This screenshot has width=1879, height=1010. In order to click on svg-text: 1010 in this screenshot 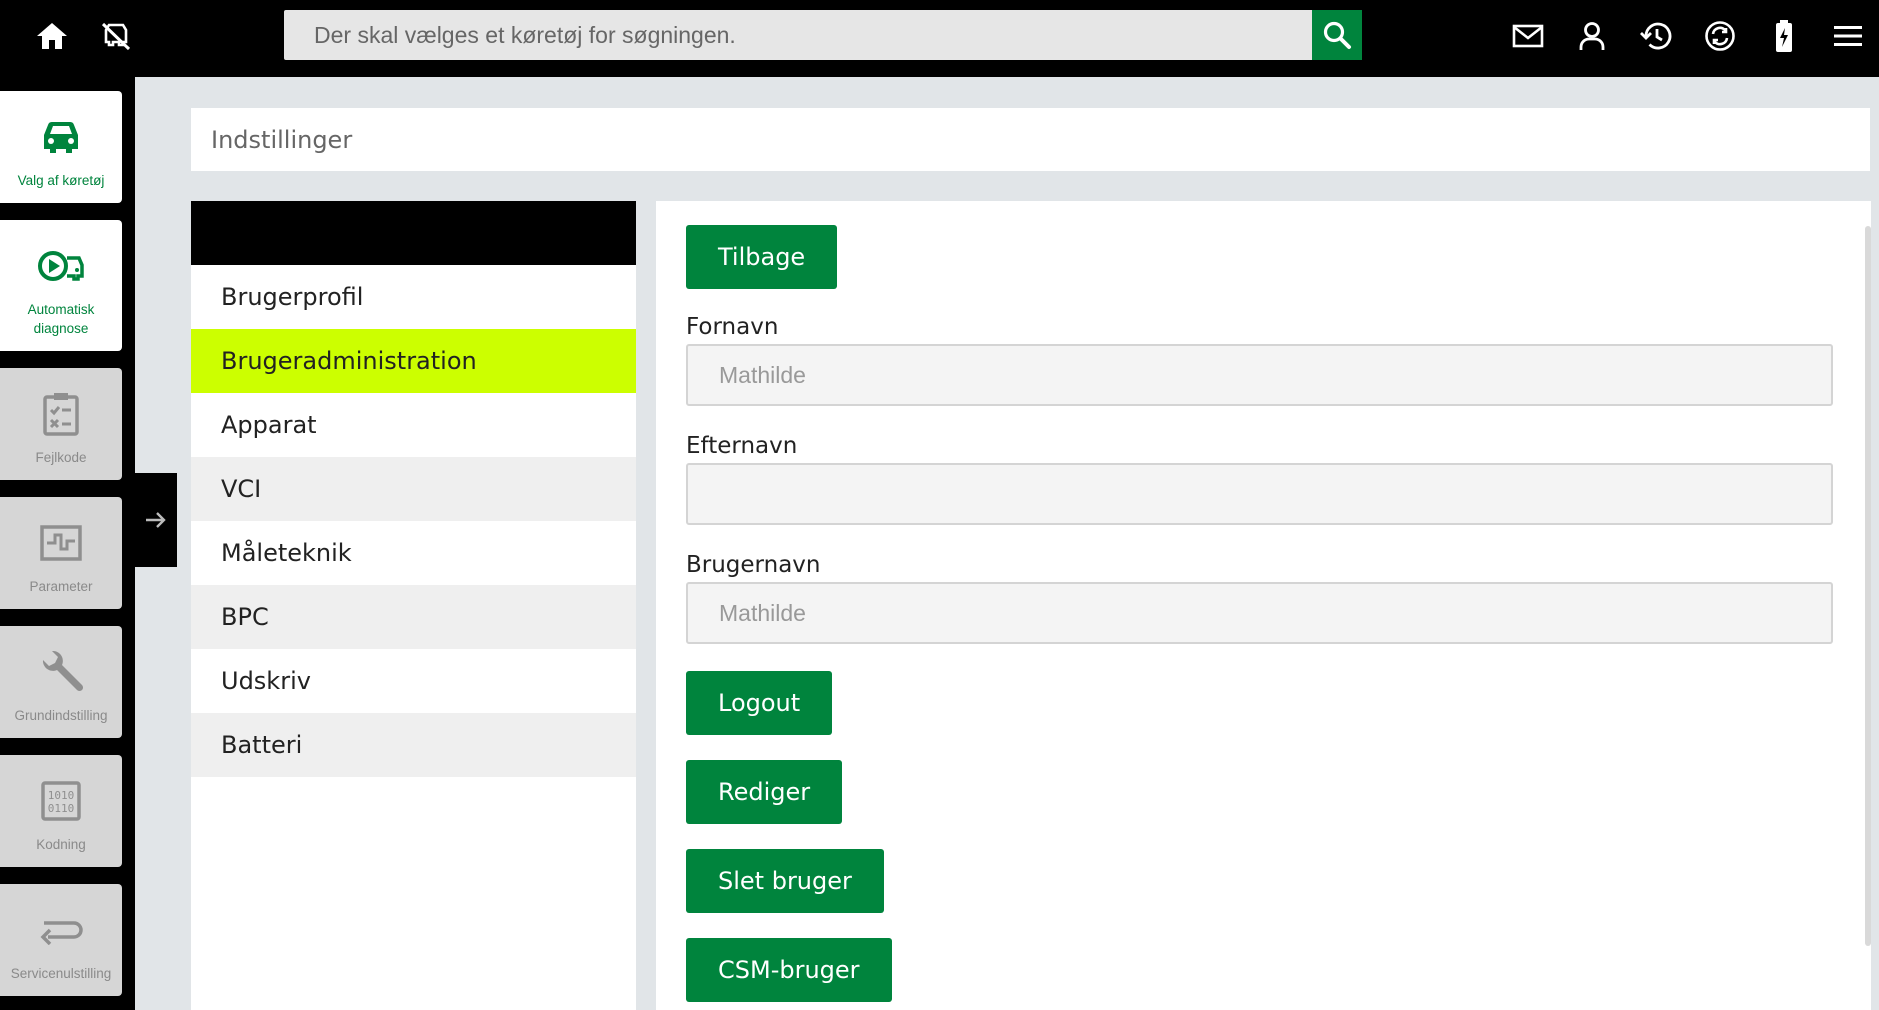, I will do `click(61, 795)`.